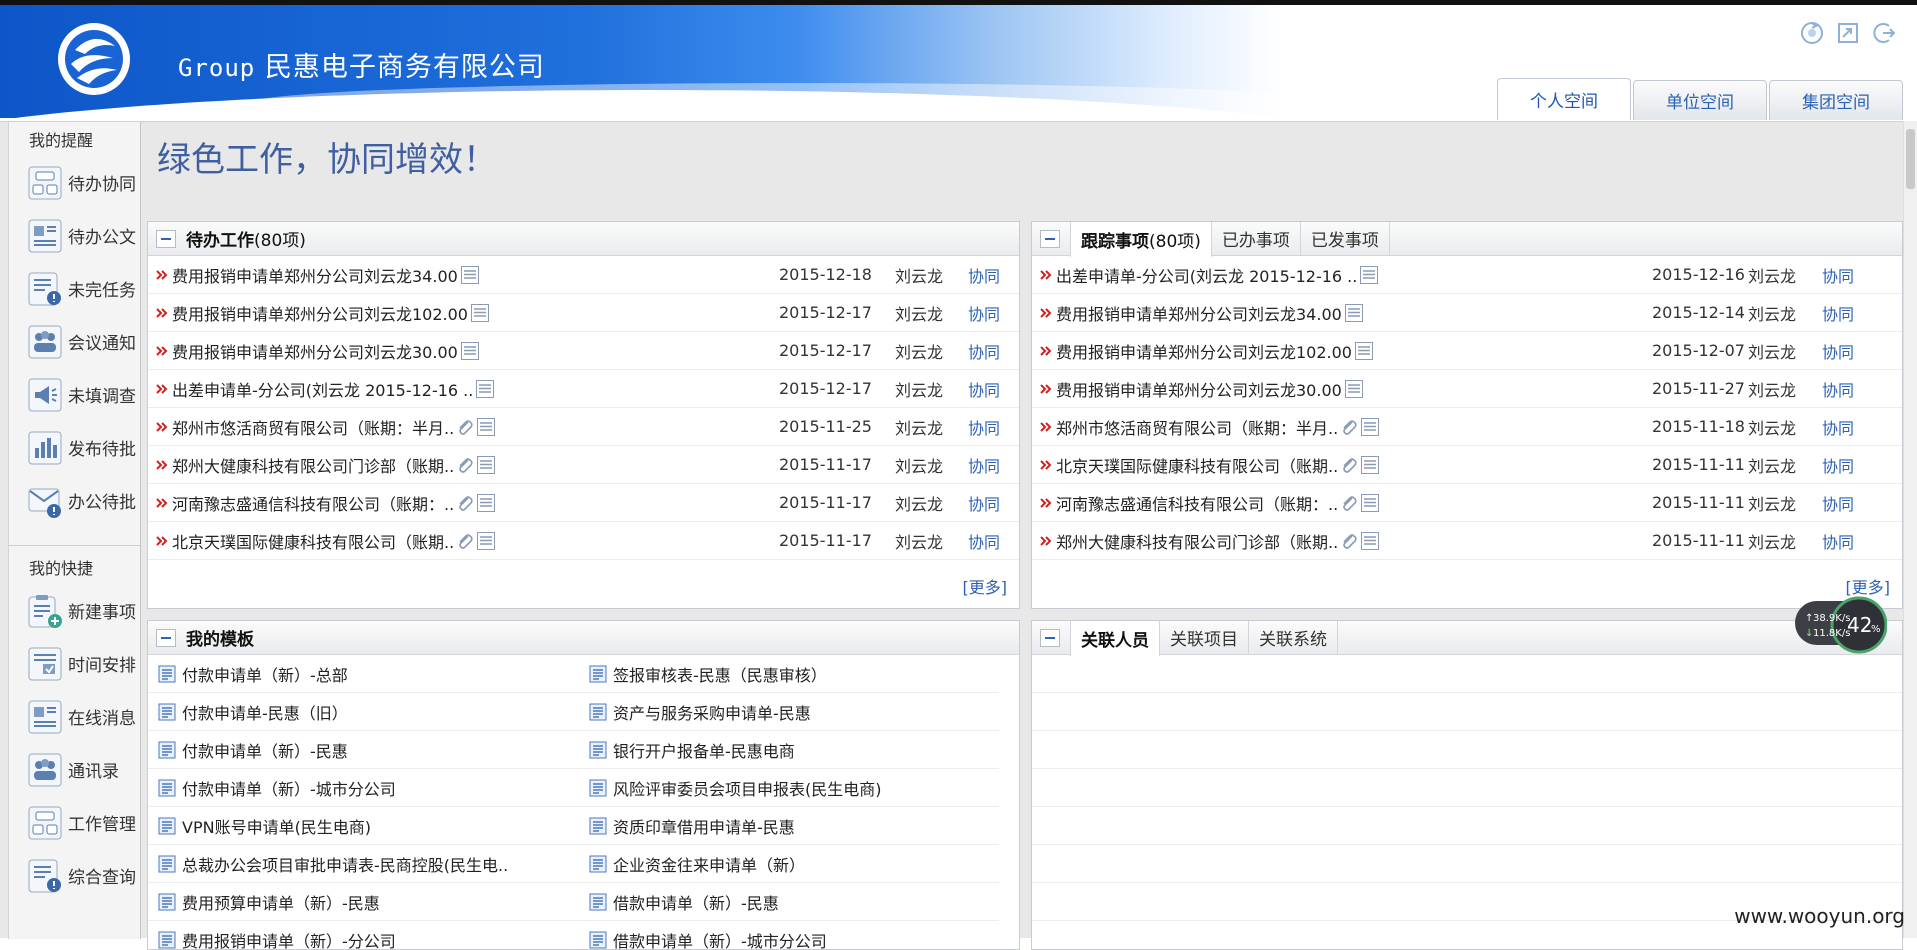 This screenshot has height=950, width=1917. Describe the element at coordinates (789, 864) in the screenshot. I see `template-item: 企业资金往来申请单（新）` at that location.